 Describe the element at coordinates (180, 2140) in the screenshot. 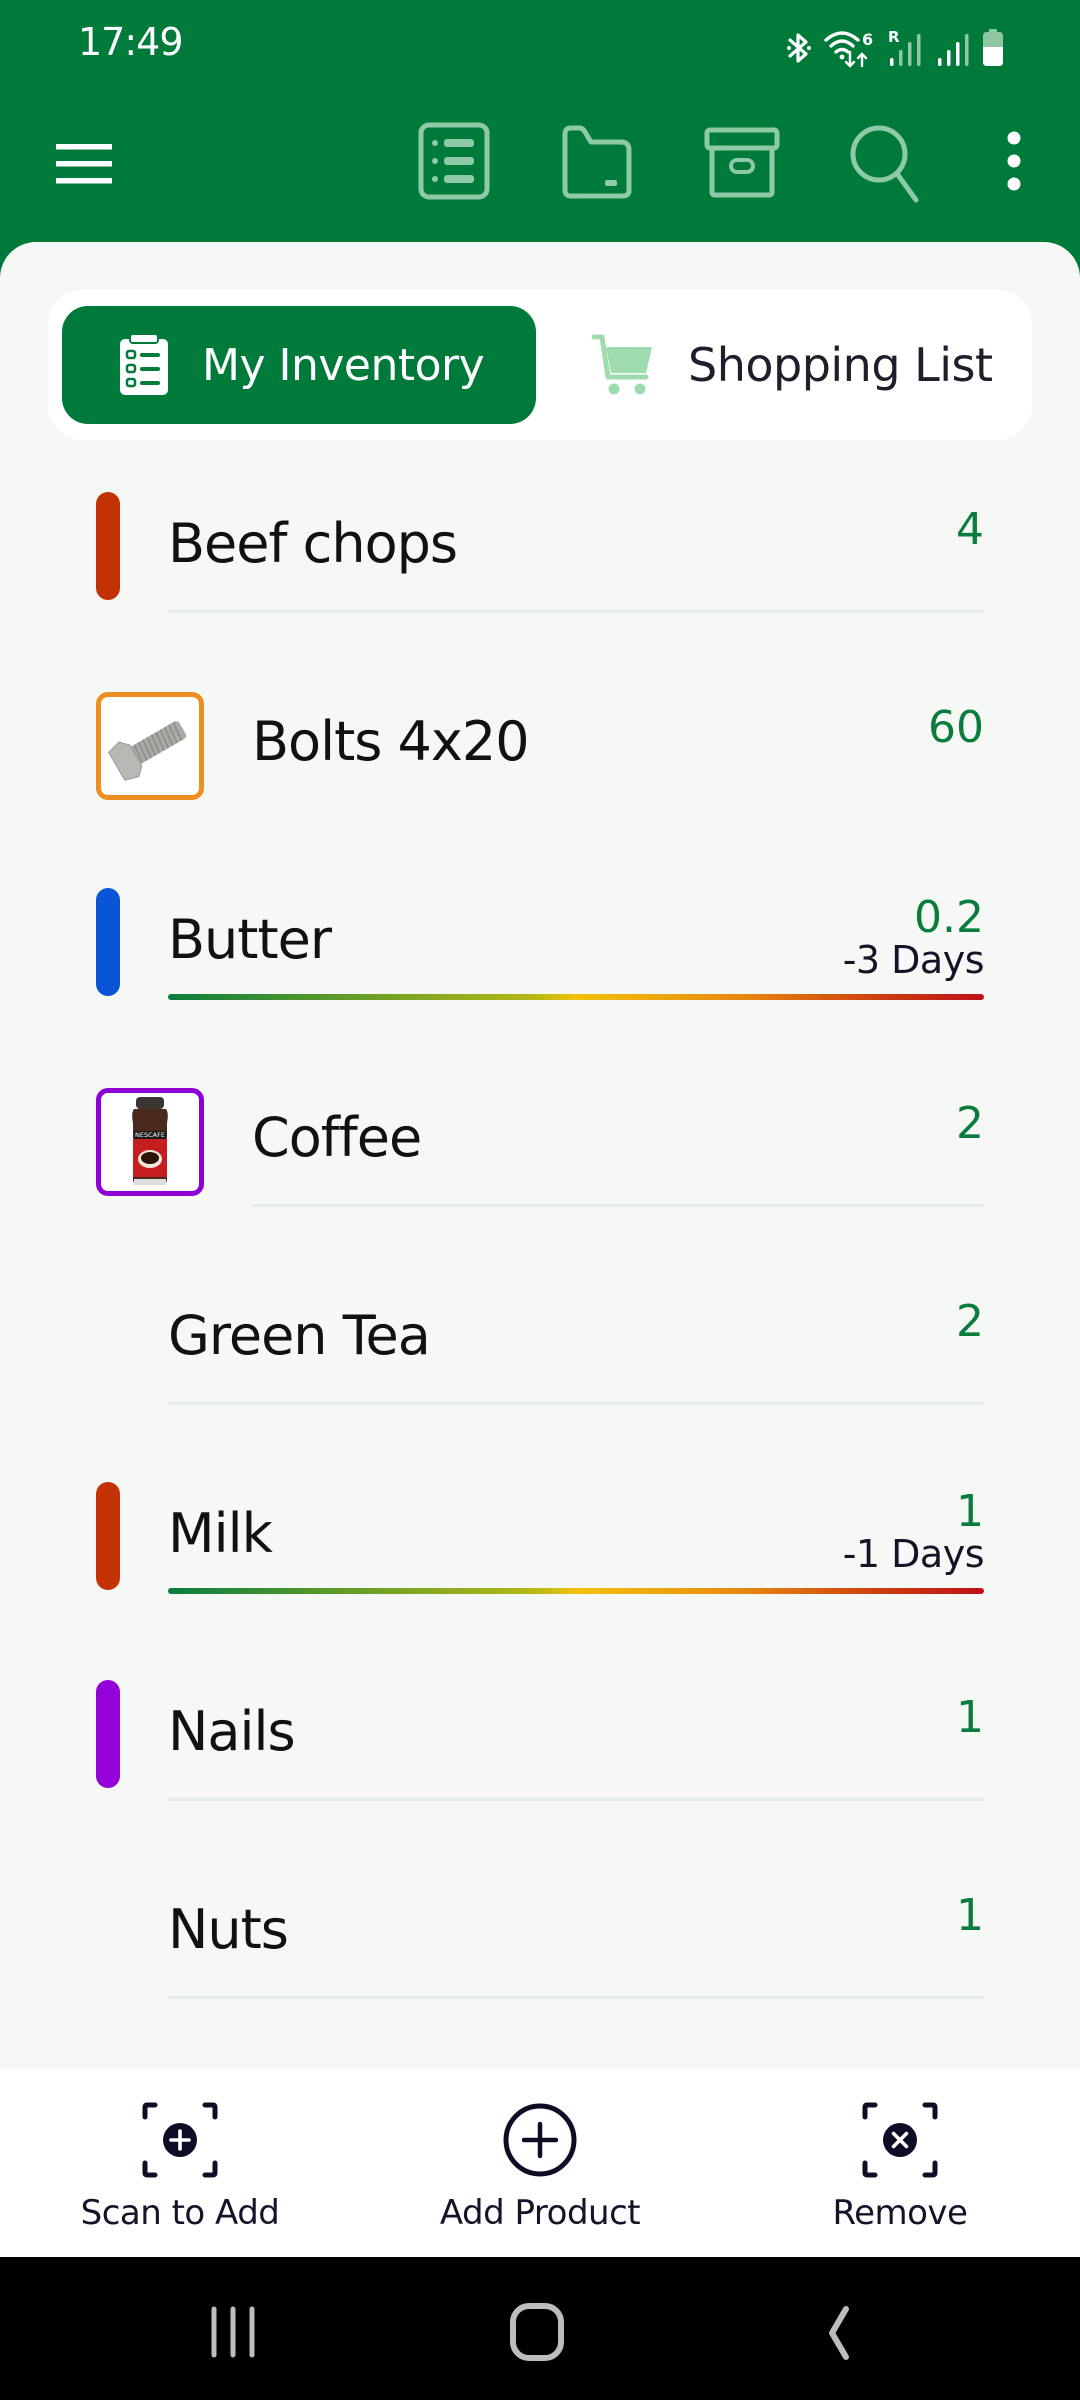

I see `scan-add-icon` at that location.